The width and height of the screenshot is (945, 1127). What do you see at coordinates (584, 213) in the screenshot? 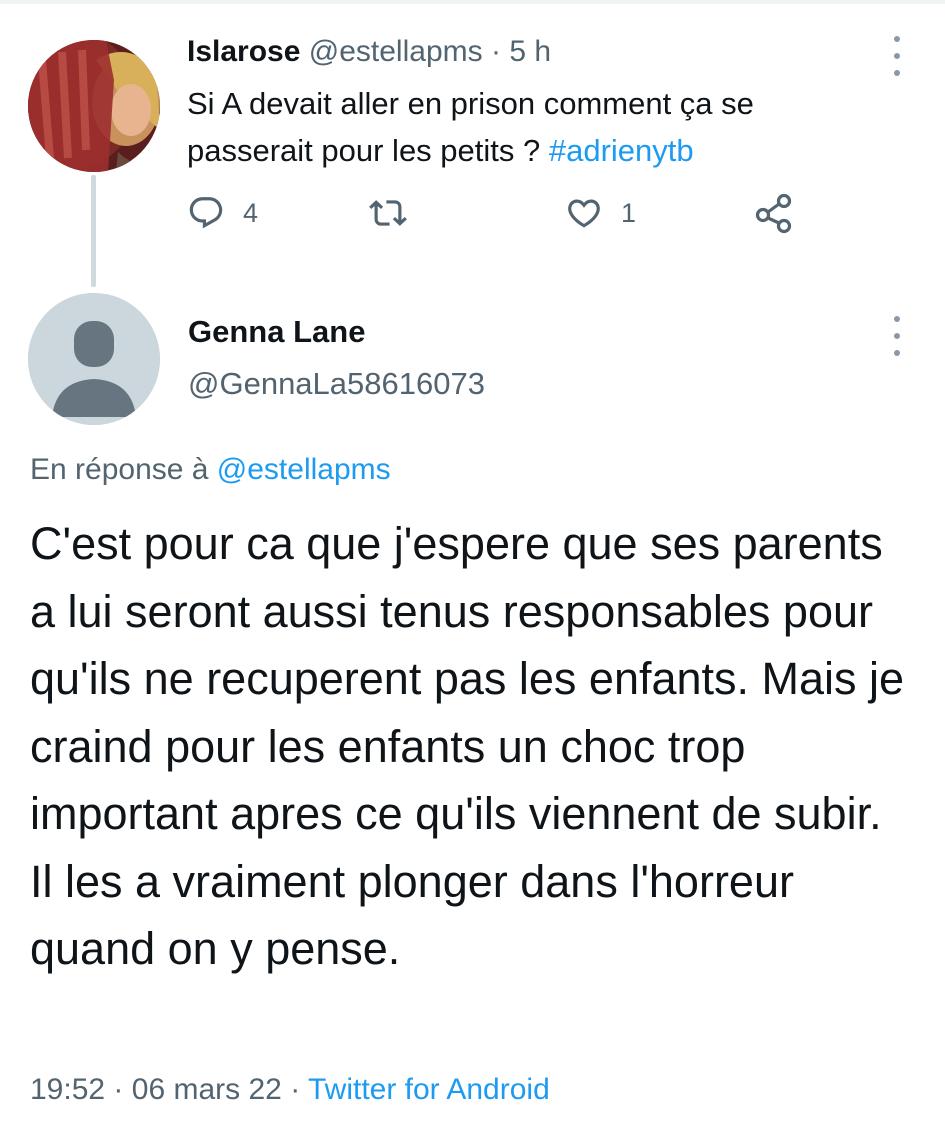
I see `heart-icon` at bounding box center [584, 213].